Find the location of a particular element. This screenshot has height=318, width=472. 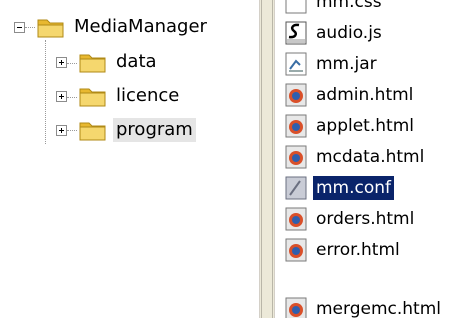

tree-connector is located at coordinates (45, 92).